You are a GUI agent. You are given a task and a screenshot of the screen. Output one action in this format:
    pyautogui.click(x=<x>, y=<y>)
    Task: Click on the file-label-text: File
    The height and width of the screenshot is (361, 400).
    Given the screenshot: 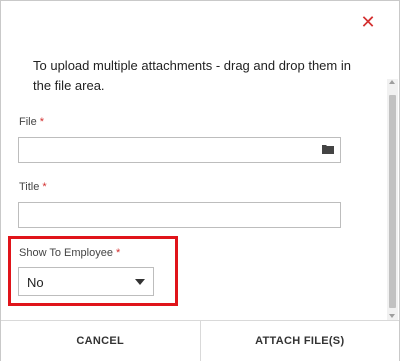 What is the action you would take?
    pyautogui.click(x=28, y=122)
    